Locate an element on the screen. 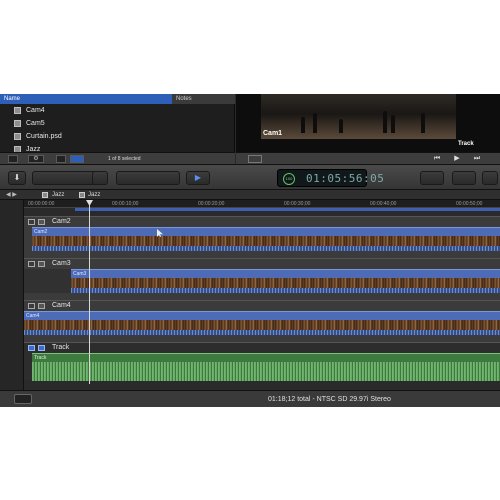  previous-edit-button: ⏮ is located at coordinates (437, 159).